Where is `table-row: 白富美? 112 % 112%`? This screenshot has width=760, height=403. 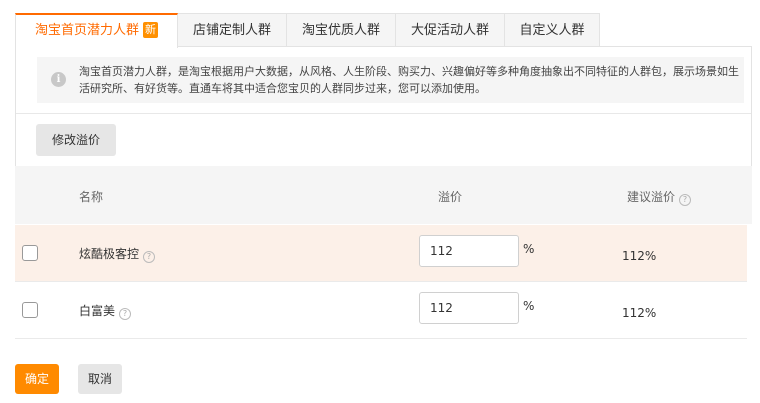
table-row: 白富美? 112 % 112% is located at coordinates (381, 310).